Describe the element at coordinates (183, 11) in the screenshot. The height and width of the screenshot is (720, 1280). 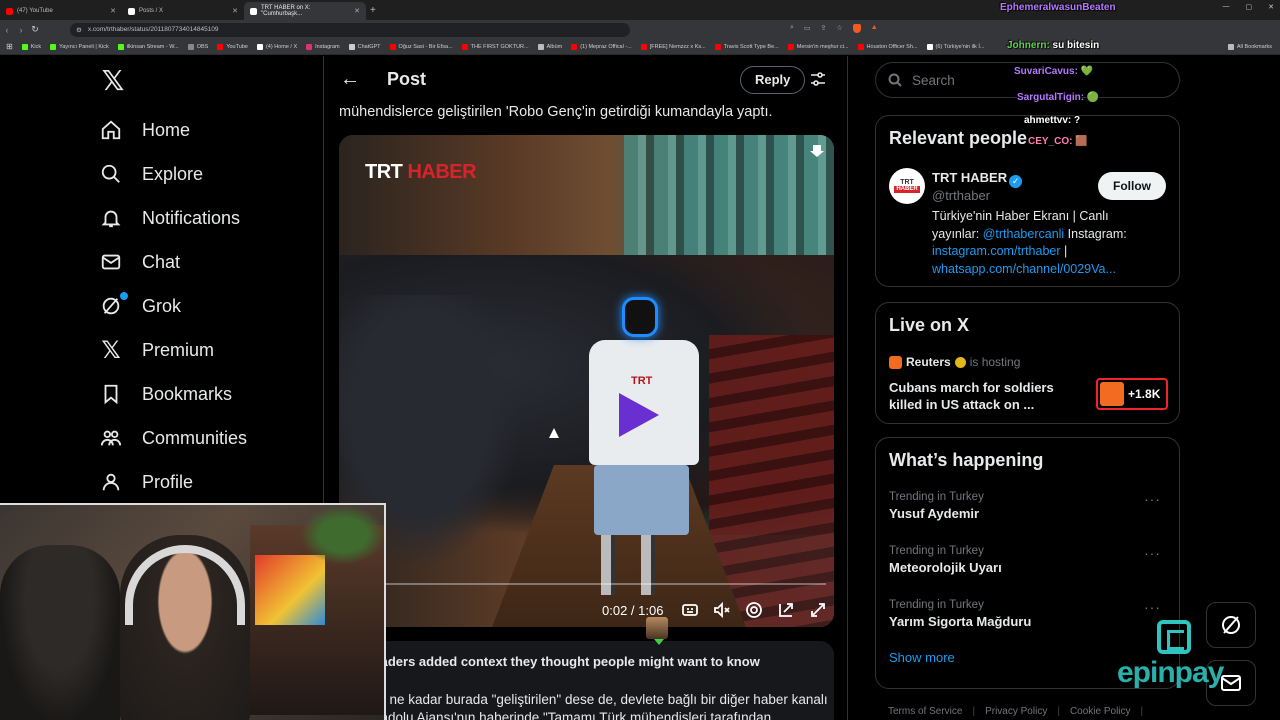
I see `browser-tab-posts: Posts / X ✕` at that location.